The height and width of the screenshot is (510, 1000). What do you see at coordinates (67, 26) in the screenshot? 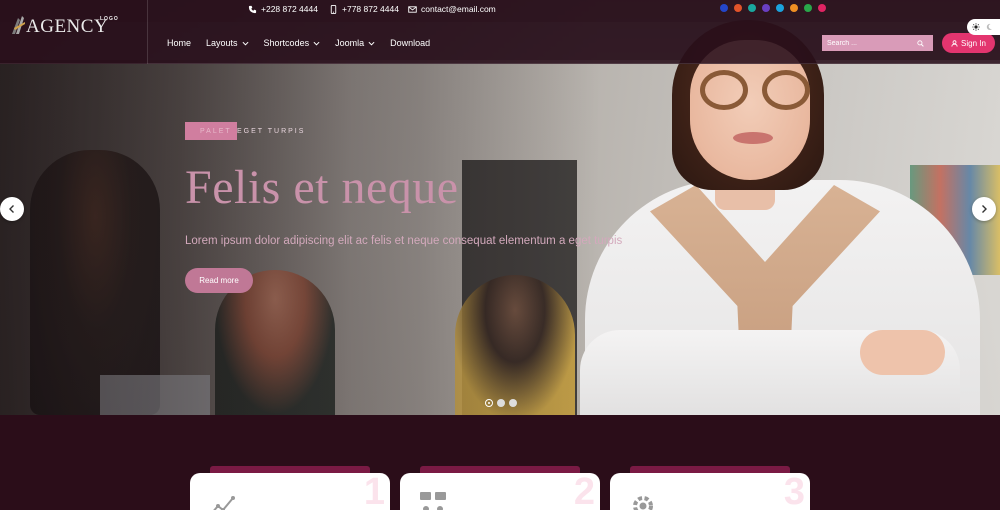
I see `logo-text: AGENCY` at bounding box center [67, 26].